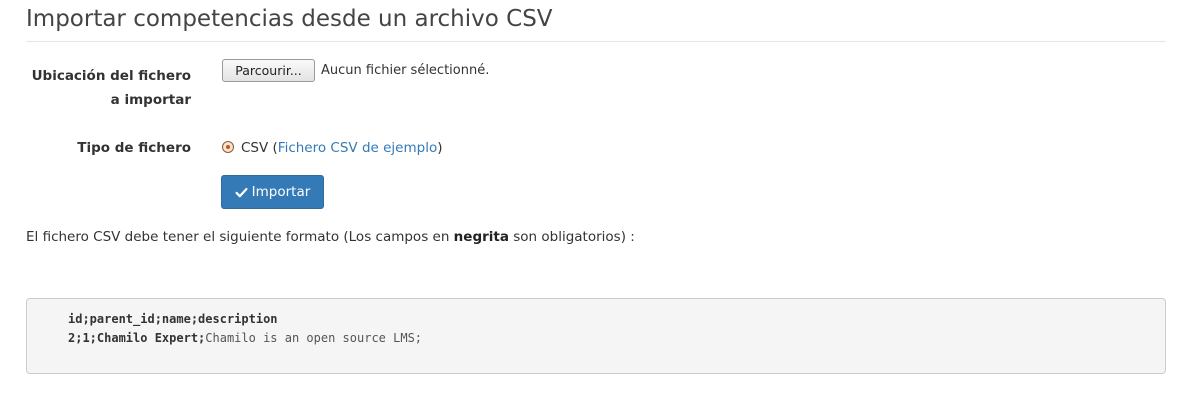 The width and height of the screenshot is (1188, 400). I want to click on import-button: Importar, so click(272, 192).